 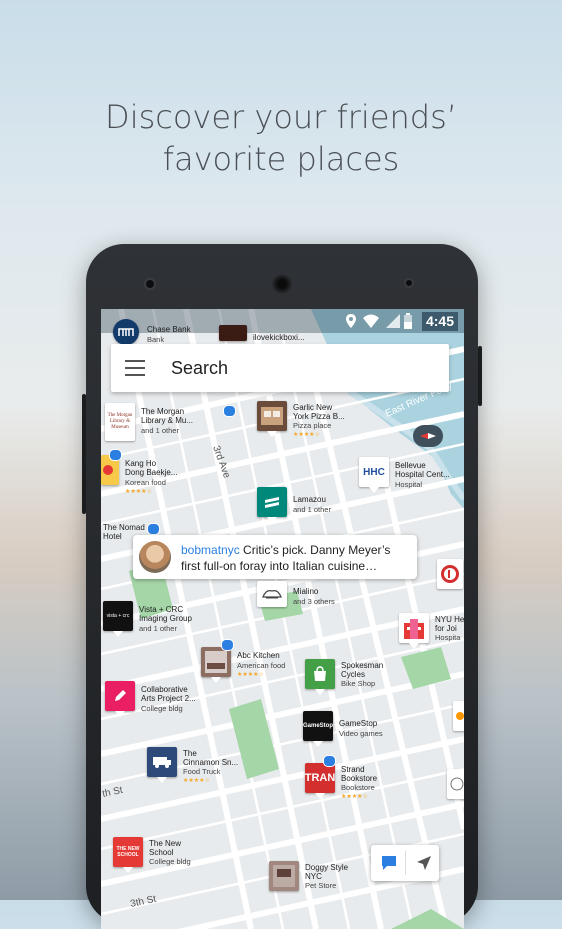 I want to click on place-sub: Video games, so click(x=361, y=733).